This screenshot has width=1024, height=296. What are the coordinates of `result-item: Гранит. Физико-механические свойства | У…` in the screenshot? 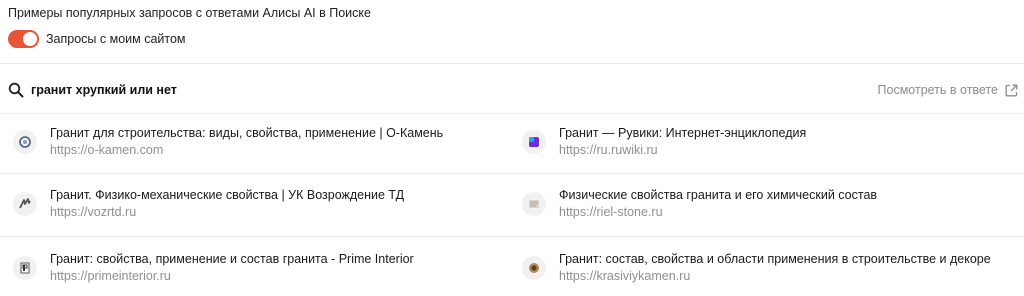 It's located at (258, 204).